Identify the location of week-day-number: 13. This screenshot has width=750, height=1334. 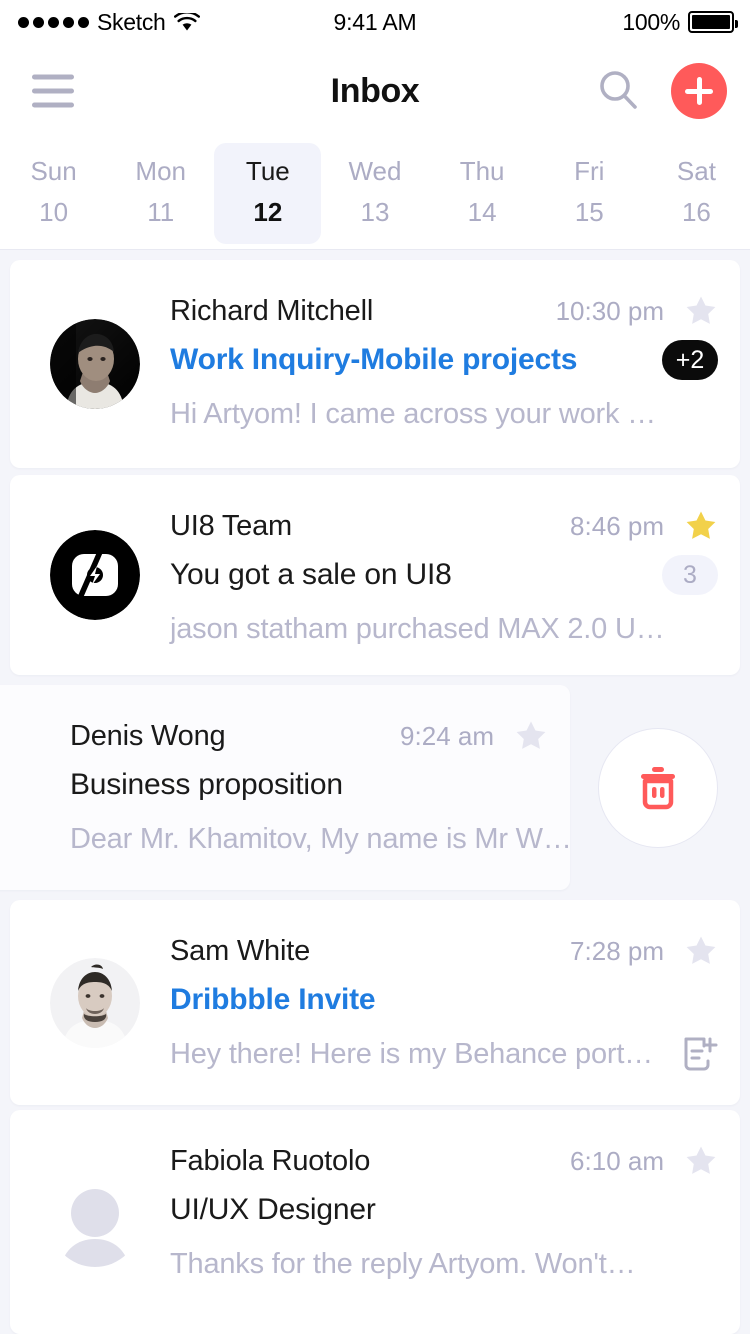
(375, 211).